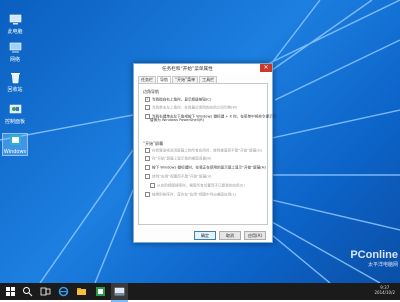 The width and height of the screenshot is (400, 302). I want to click on clock-date: 2014/10/2, so click(384, 292).